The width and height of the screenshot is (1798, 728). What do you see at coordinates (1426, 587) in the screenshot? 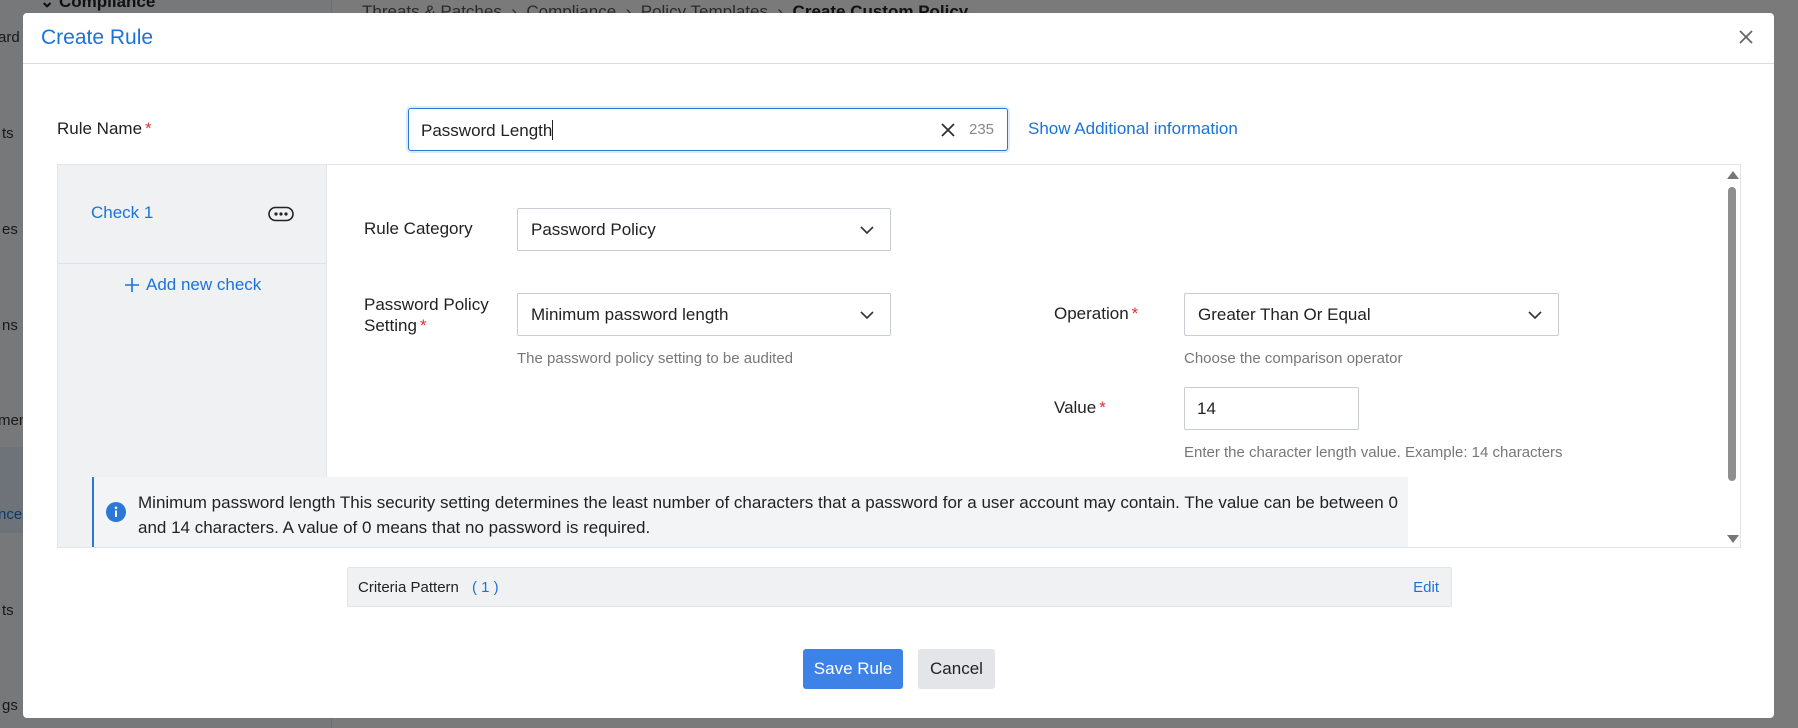
I see `criteria-edit-link: Edit` at bounding box center [1426, 587].